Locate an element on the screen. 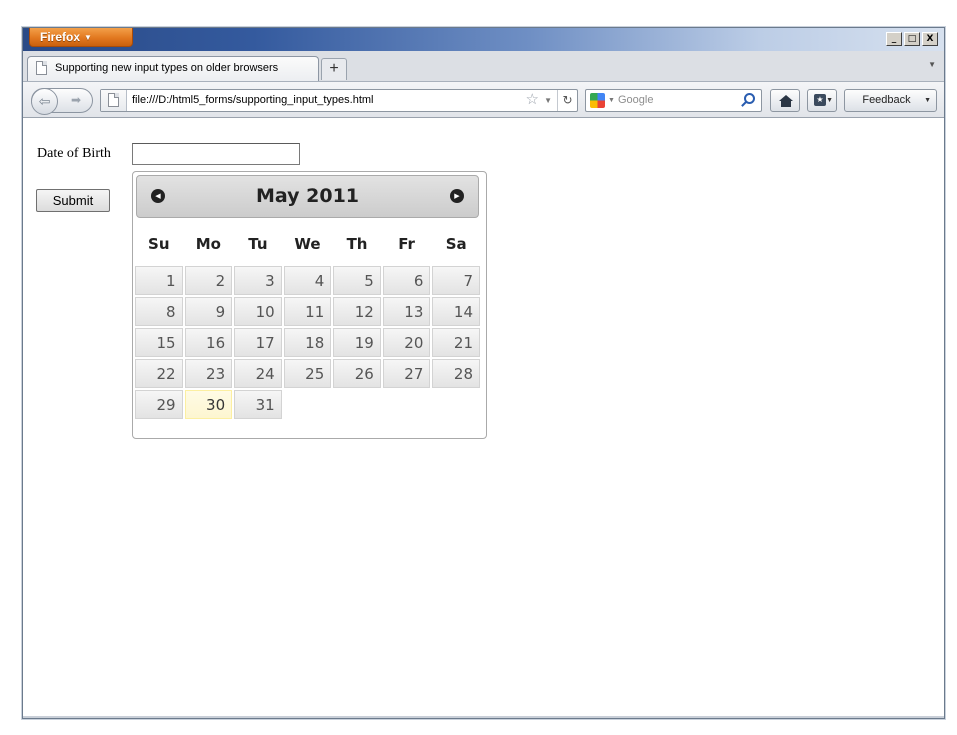  calendar-day: 17 is located at coordinates (258, 342).